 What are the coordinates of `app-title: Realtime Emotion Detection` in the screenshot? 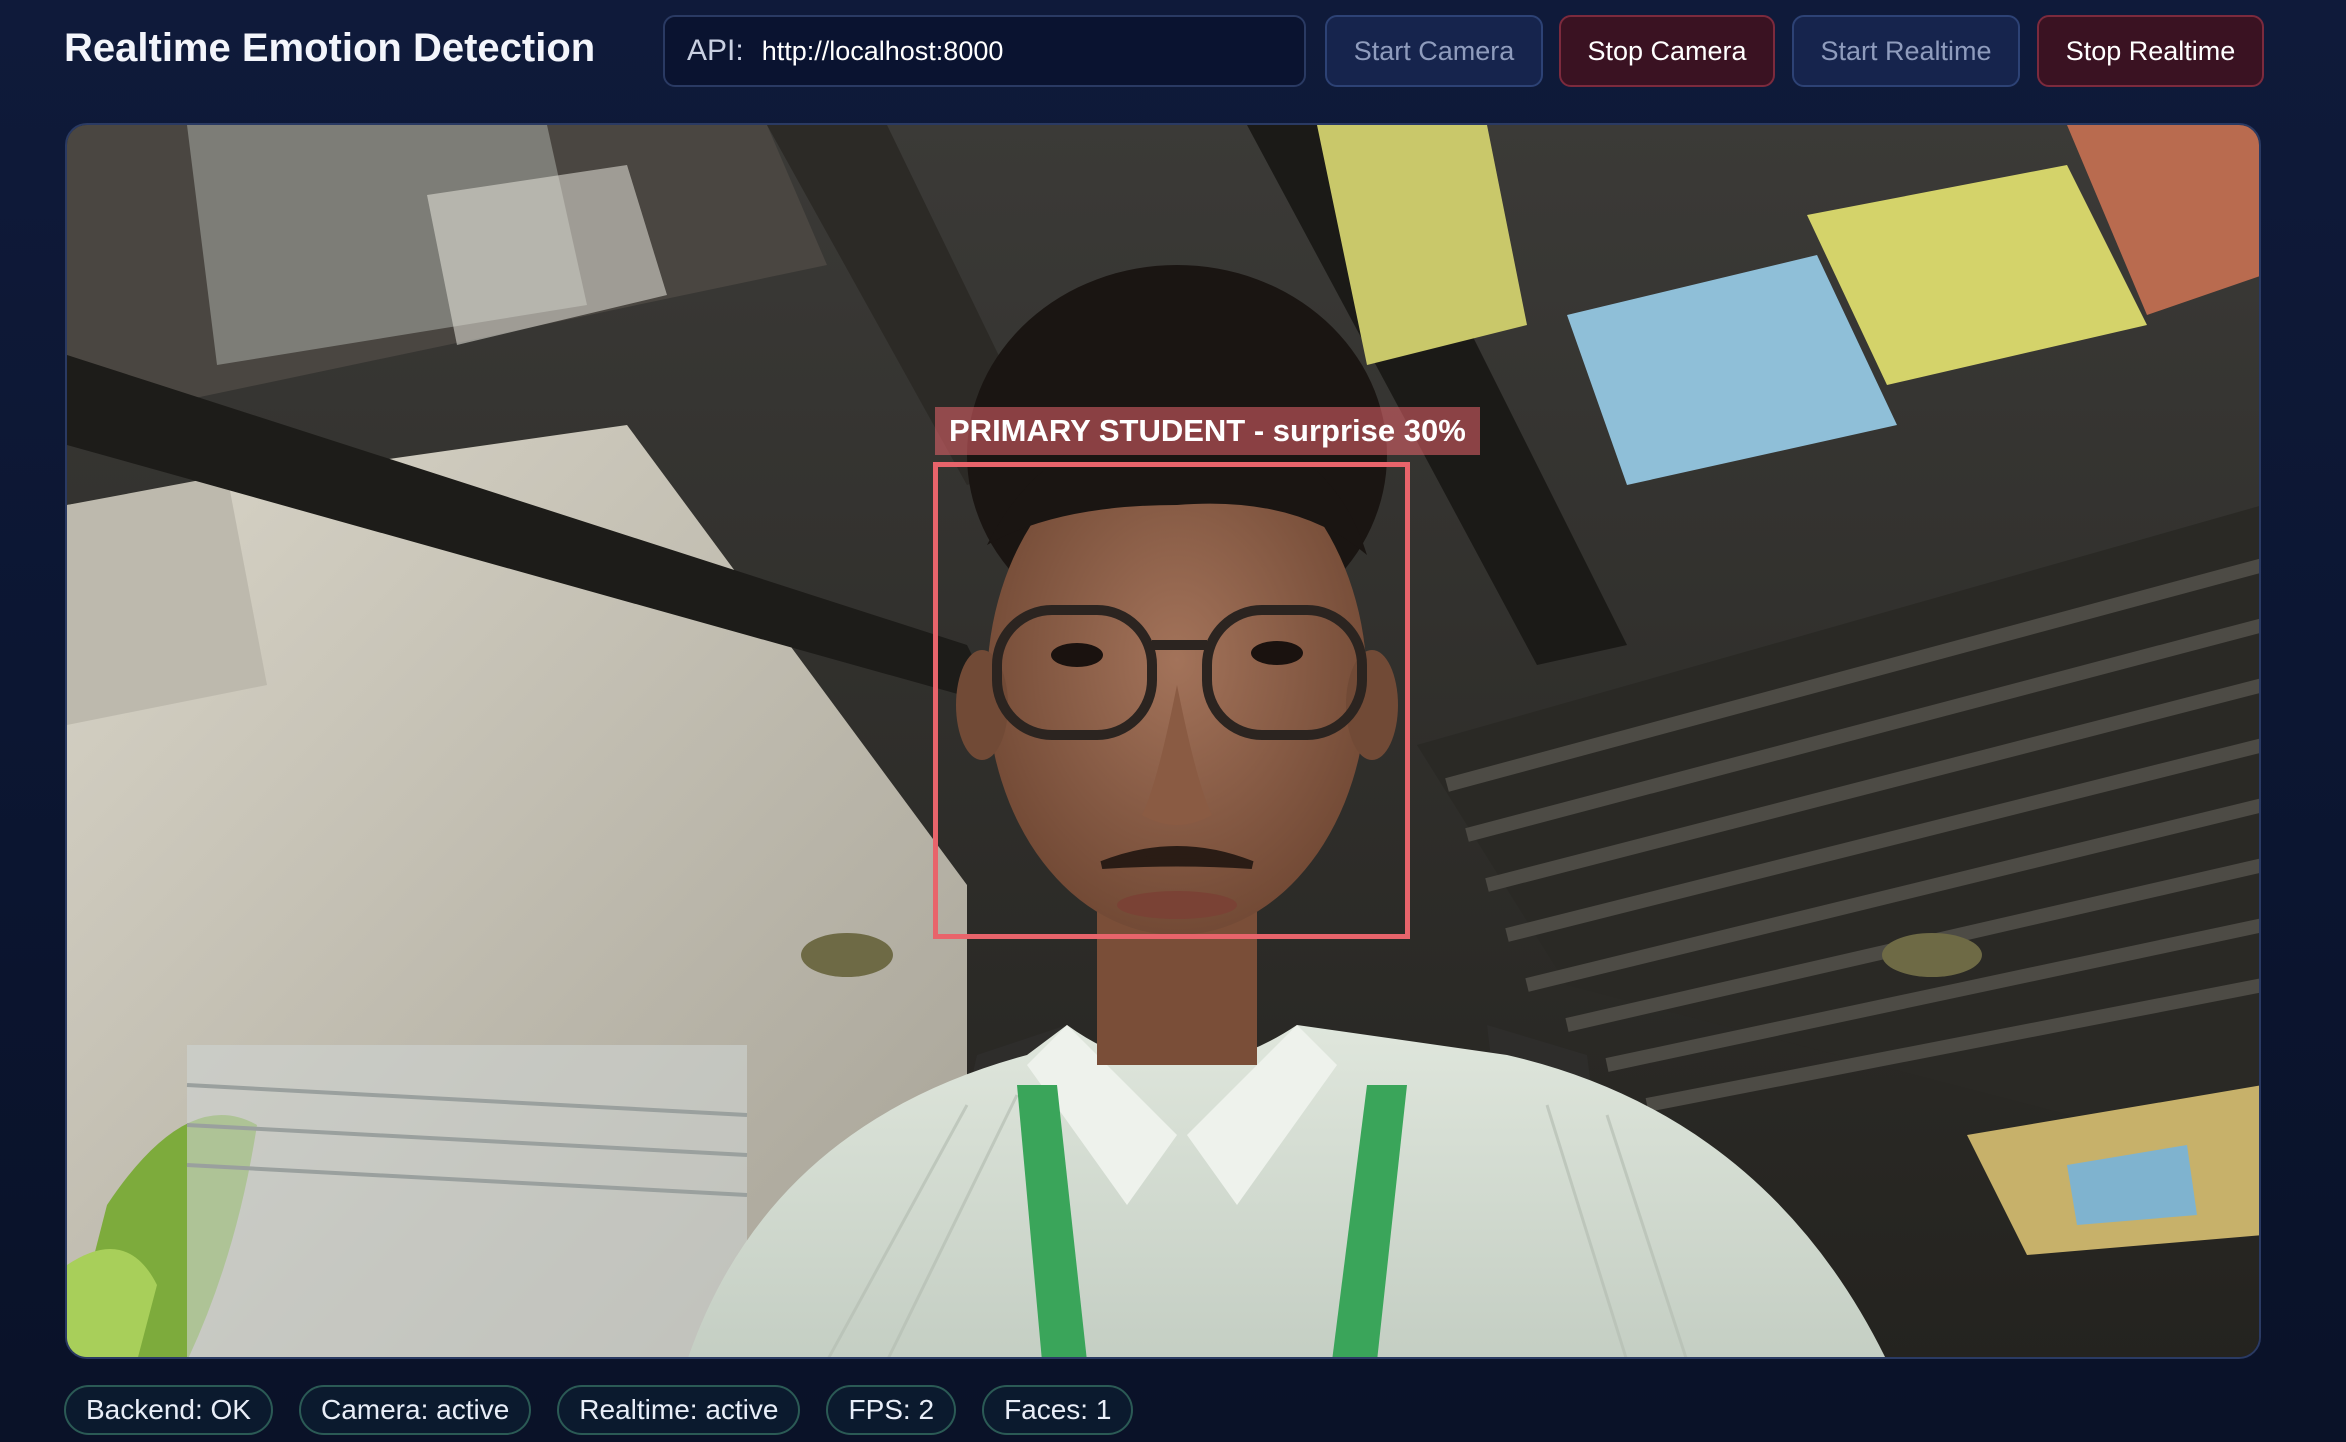 It's located at (330, 48).